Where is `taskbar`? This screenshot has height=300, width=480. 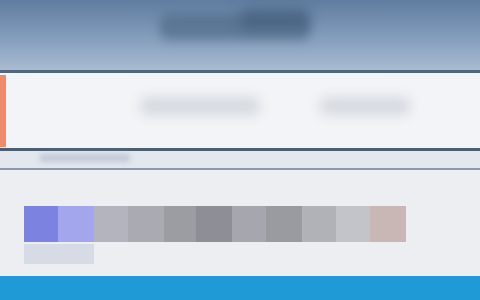 taskbar is located at coordinates (240, 288).